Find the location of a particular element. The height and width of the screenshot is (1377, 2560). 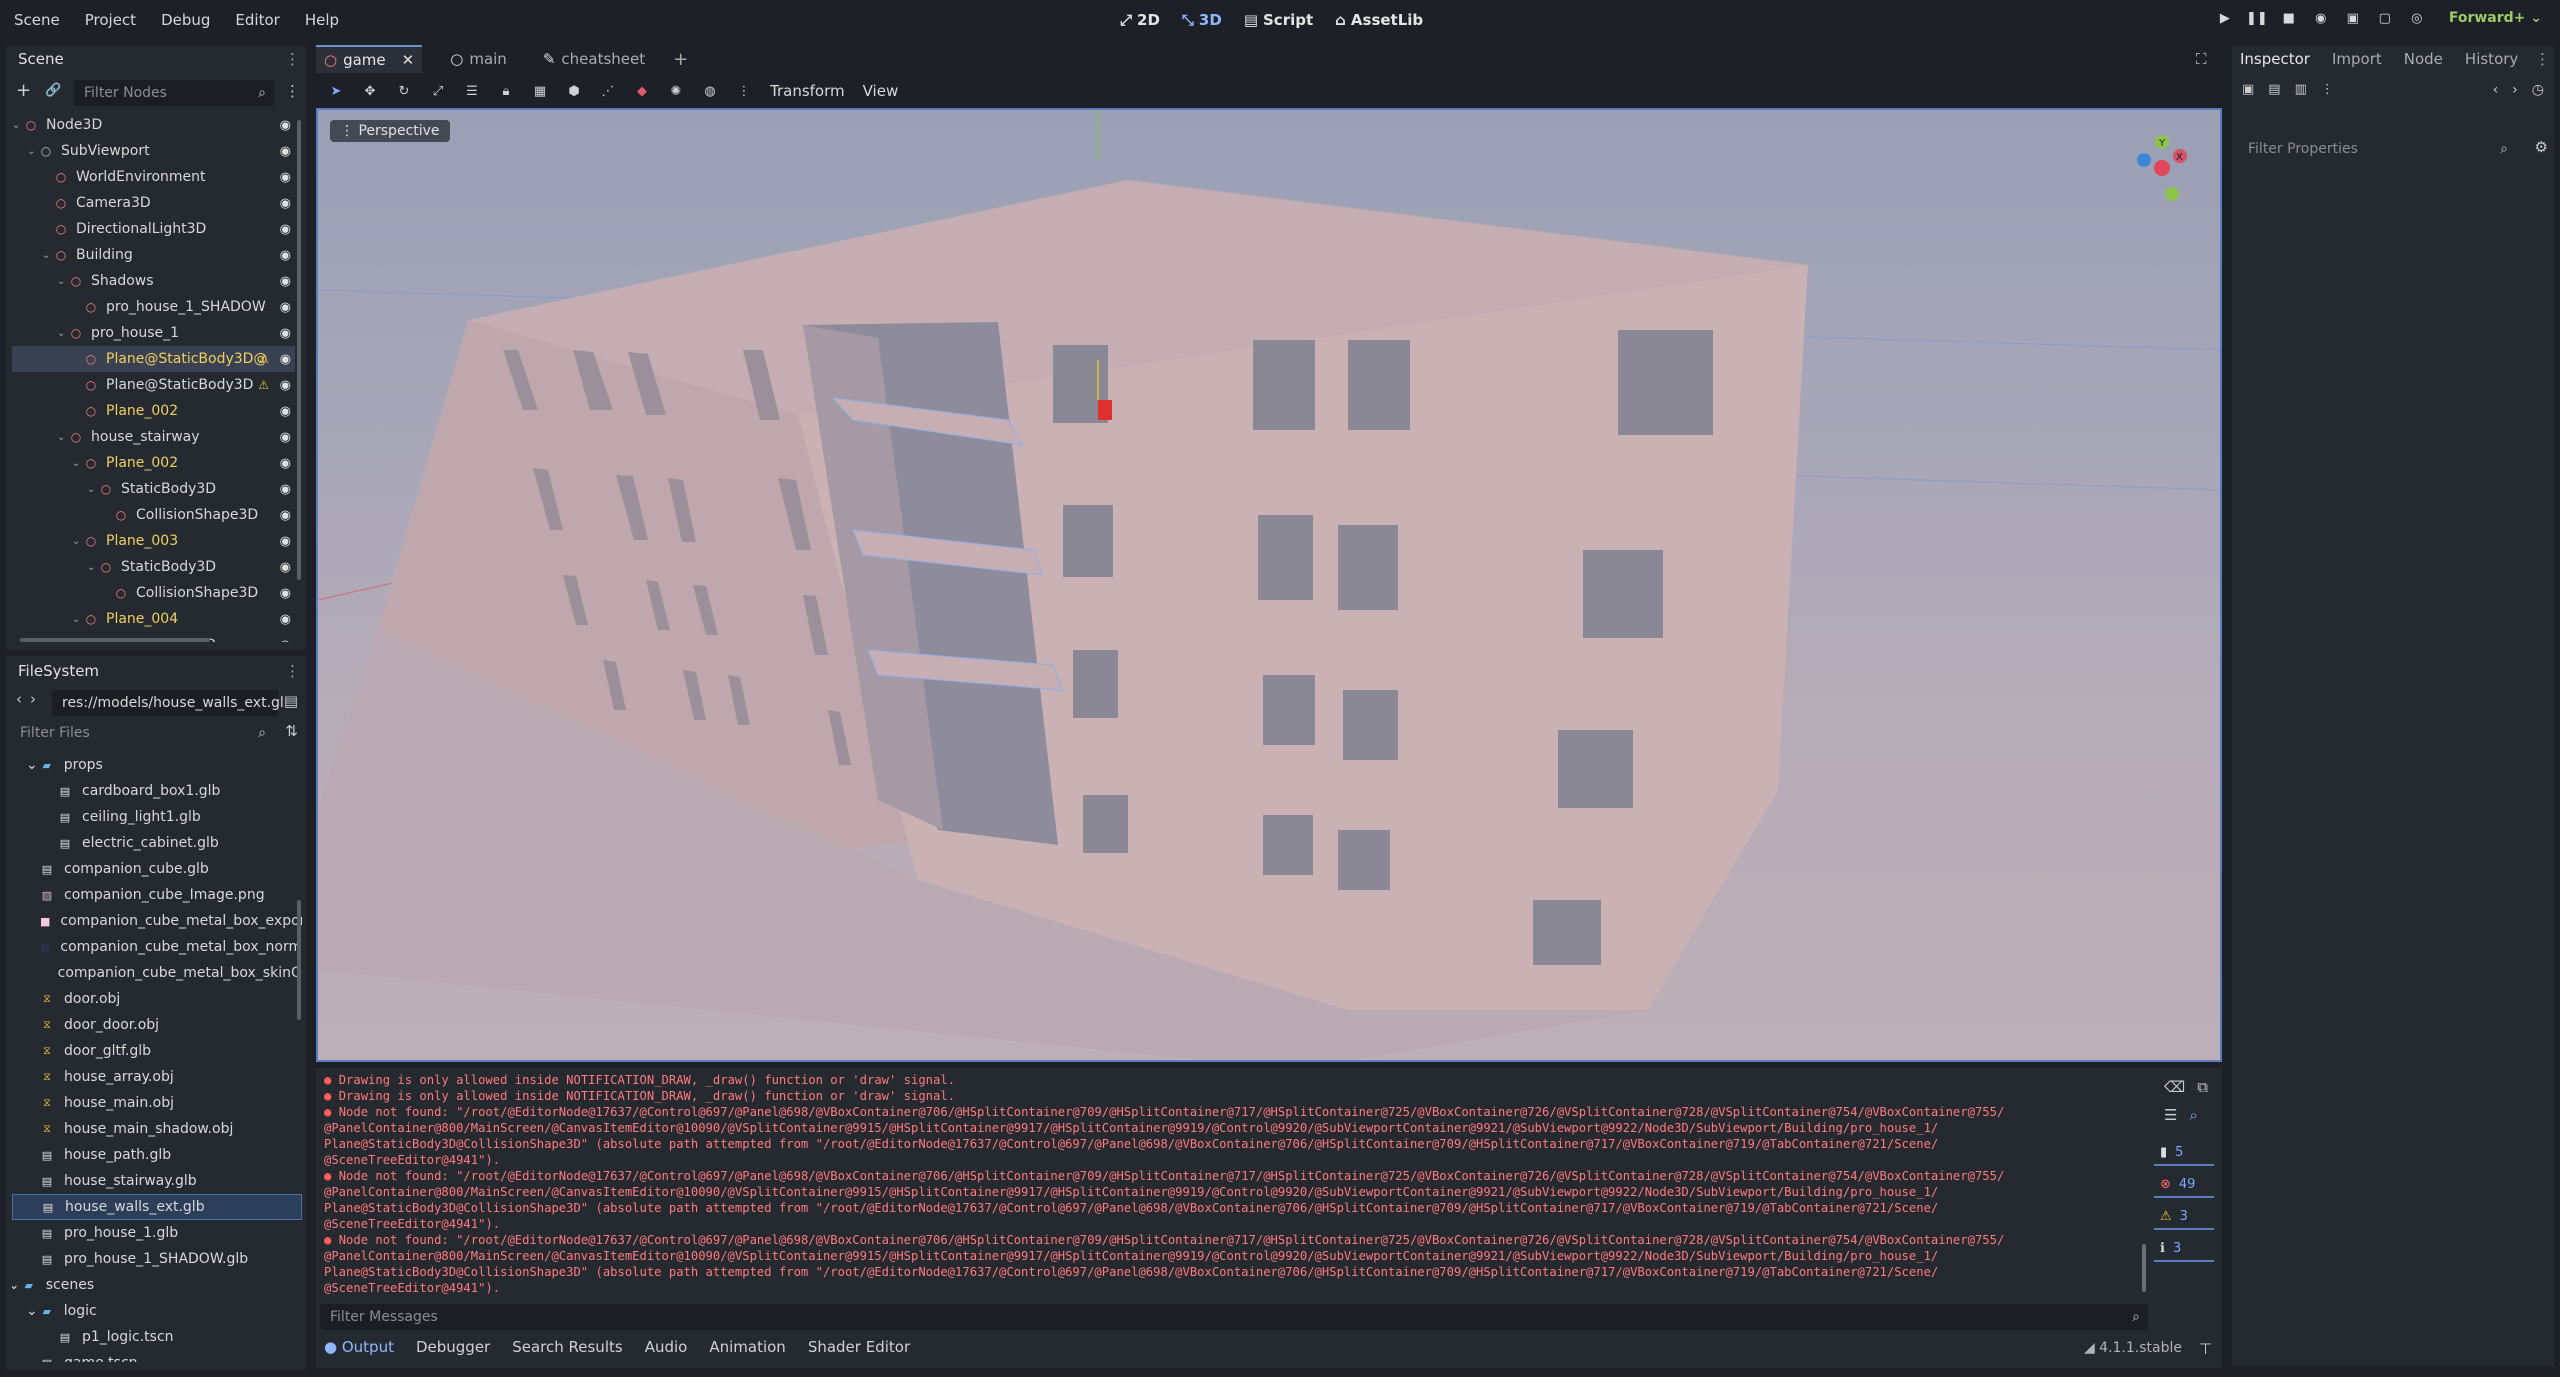

save-resource-icon: ▥ is located at coordinates (2301, 89).